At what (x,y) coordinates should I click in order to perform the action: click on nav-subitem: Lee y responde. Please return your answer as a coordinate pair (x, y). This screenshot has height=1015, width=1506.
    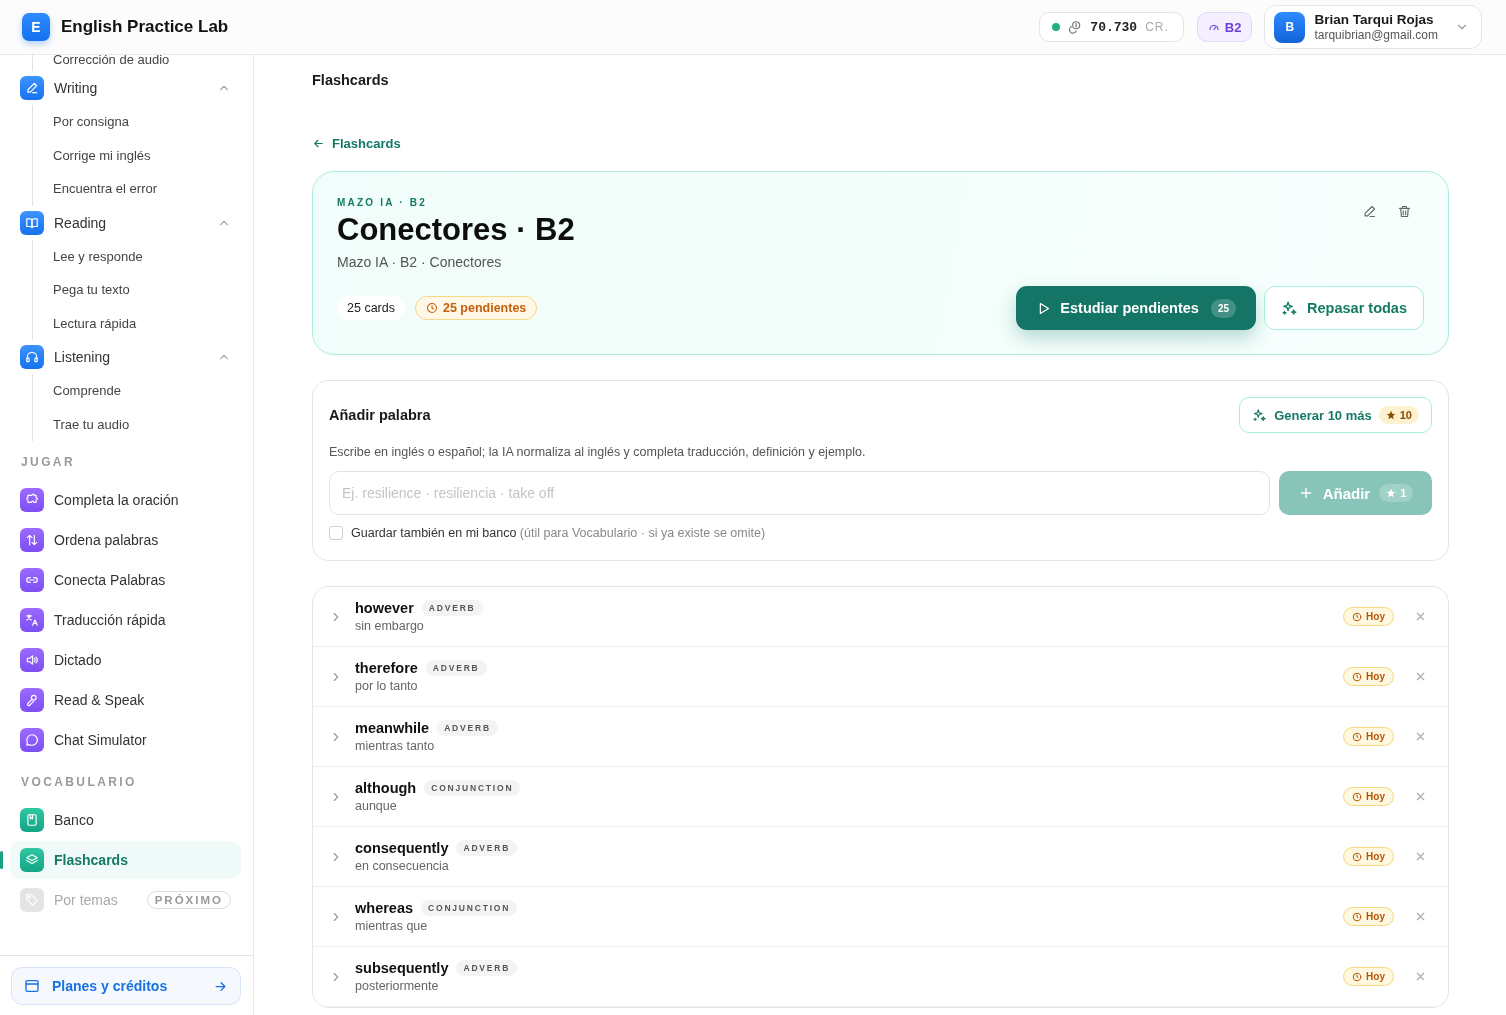
    Looking at the image, I should click on (137, 256).